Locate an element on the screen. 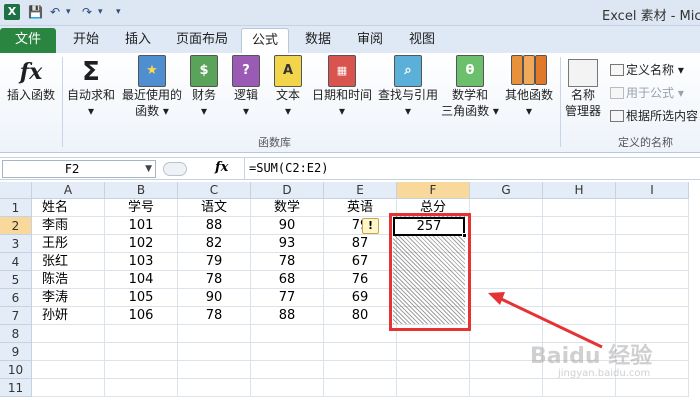 Image resolution: width=700 pixels, height=400 pixels. watermark-url: jingyan.baidu.com is located at coordinates (604, 373).